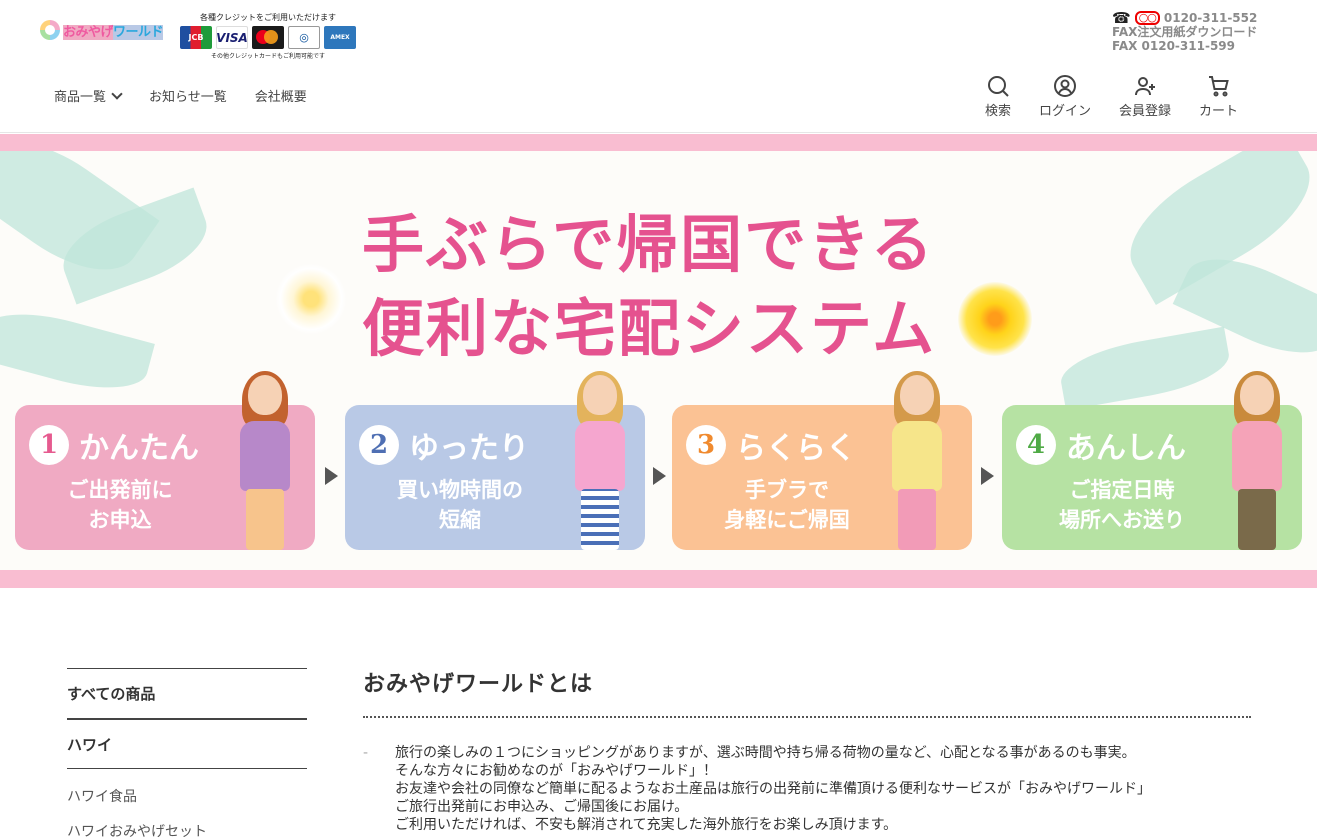 Image resolution: width=1317 pixels, height=840 pixels. Describe the element at coordinates (139, 448) in the screenshot. I see `step-title: かんたん` at that location.